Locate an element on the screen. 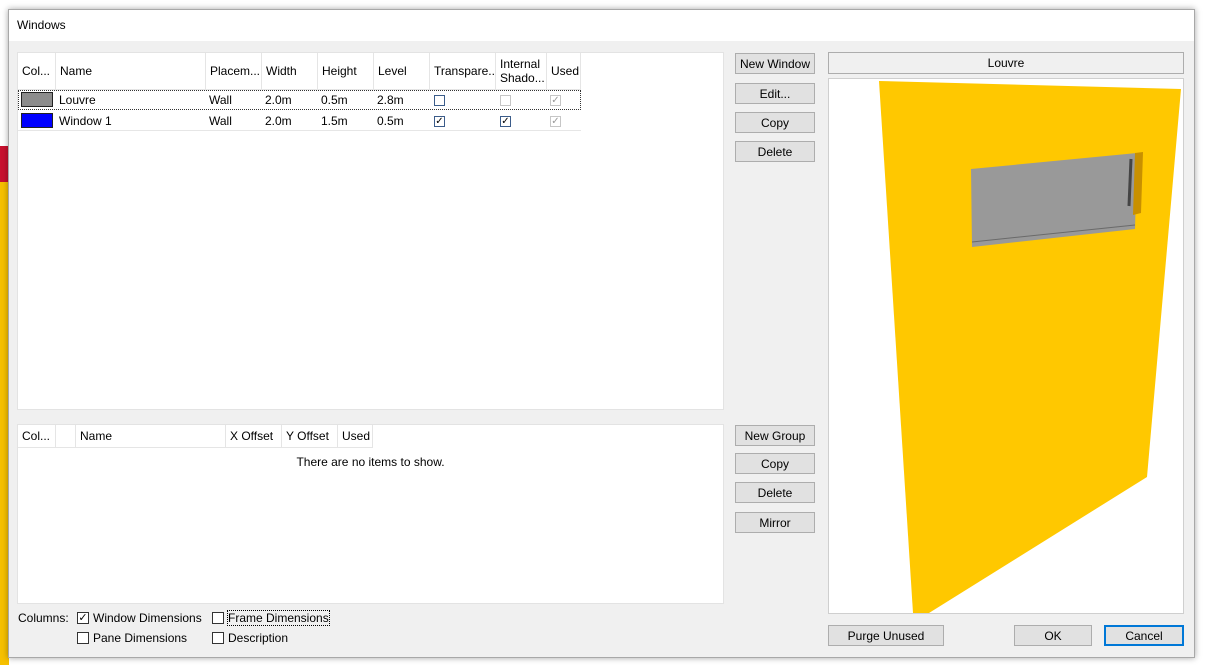 The image size is (1208, 665). delete-group-button: Delete is located at coordinates (775, 492).